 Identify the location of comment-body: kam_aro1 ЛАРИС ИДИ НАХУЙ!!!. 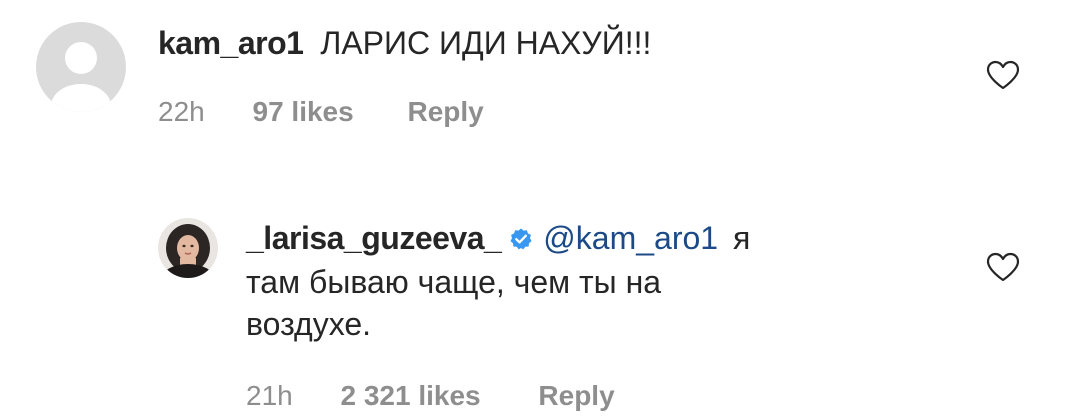
(404, 43).